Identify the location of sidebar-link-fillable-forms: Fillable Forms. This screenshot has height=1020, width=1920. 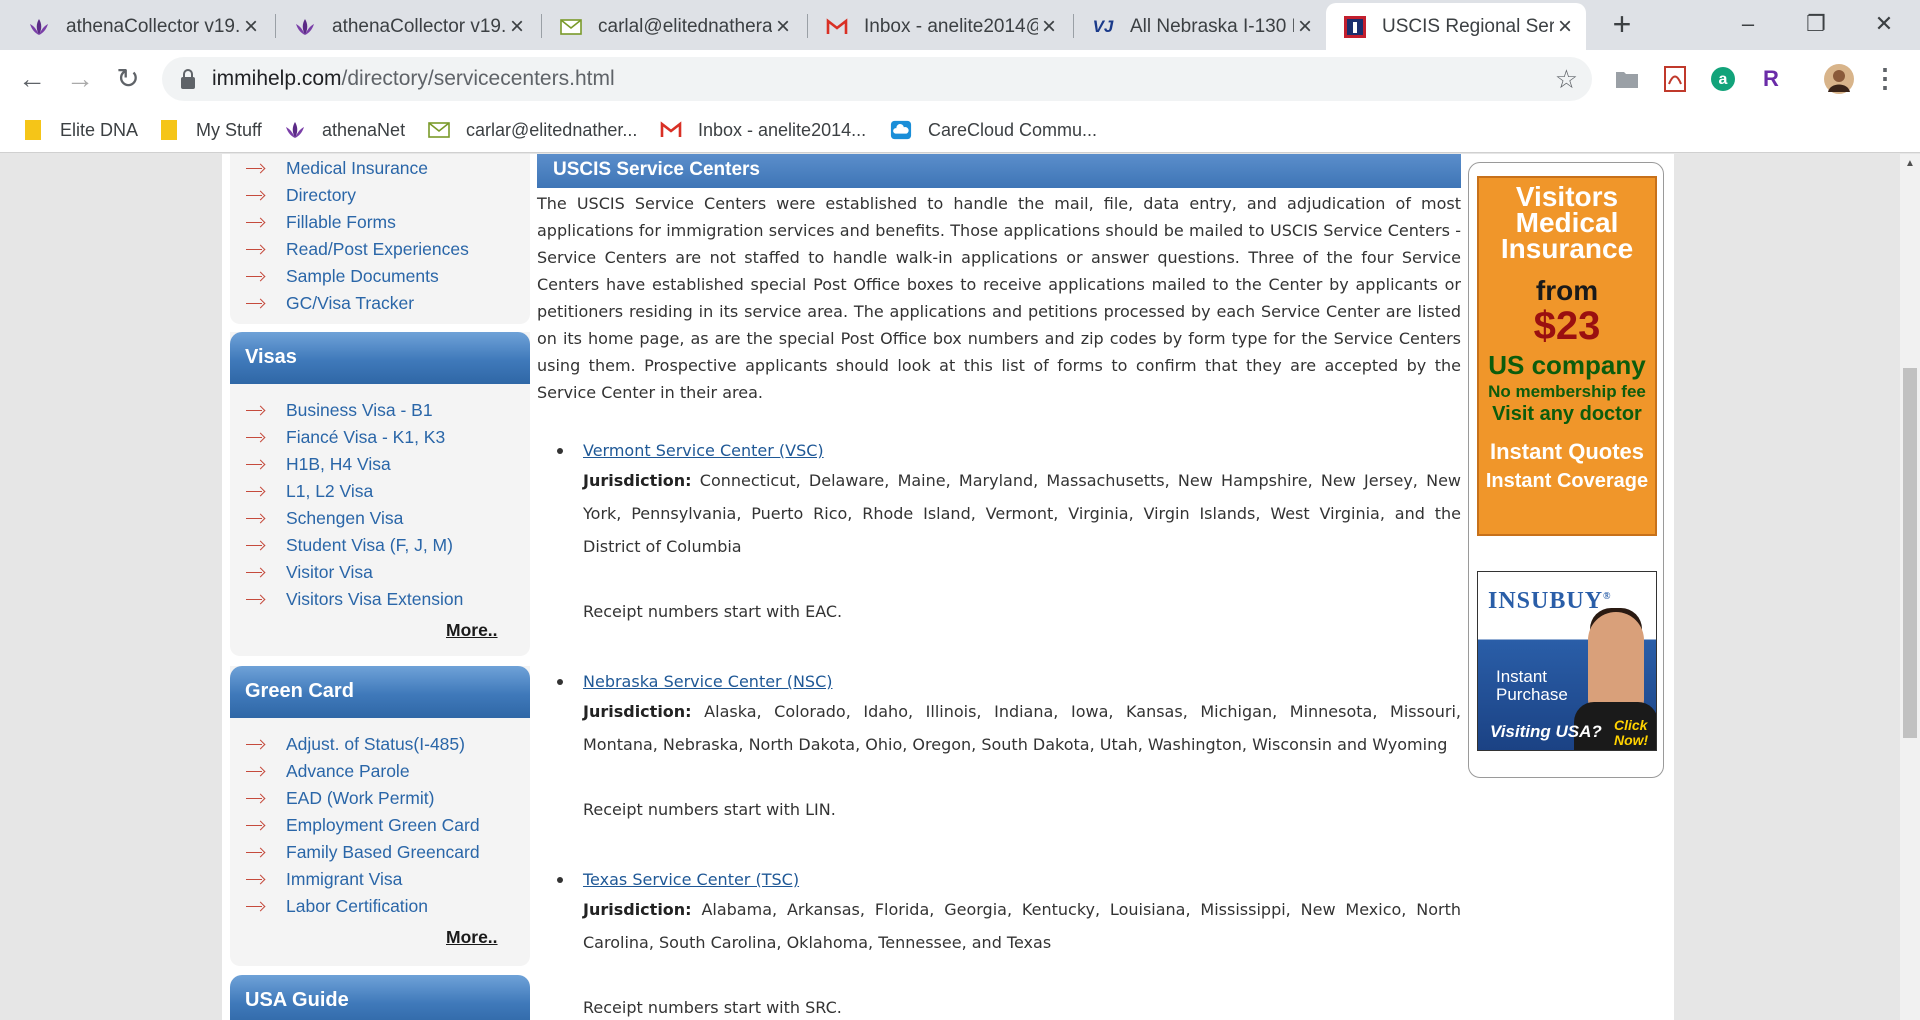
(320, 222).